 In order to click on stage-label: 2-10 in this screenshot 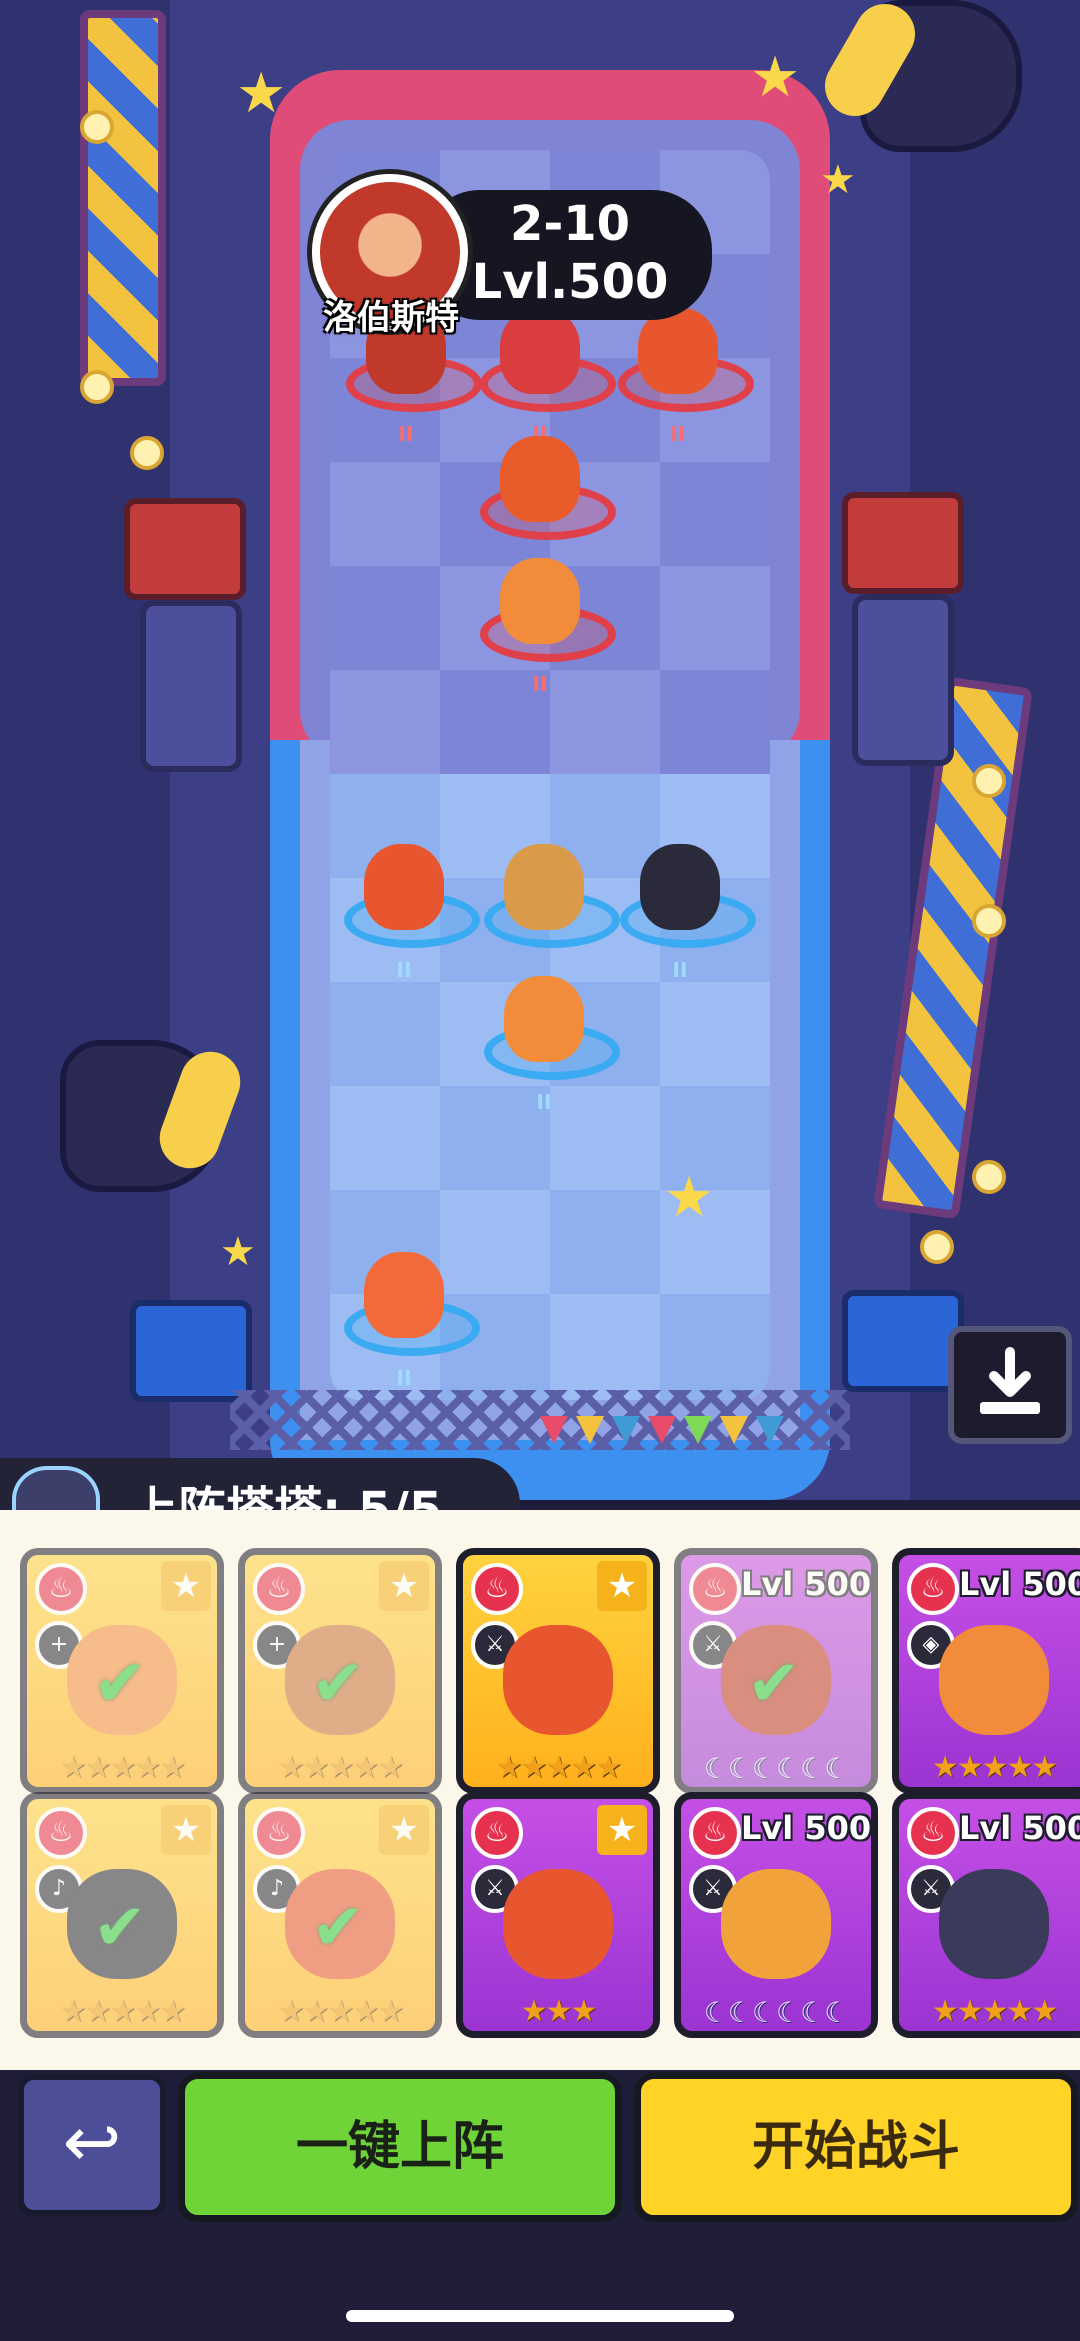, I will do `click(570, 224)`.